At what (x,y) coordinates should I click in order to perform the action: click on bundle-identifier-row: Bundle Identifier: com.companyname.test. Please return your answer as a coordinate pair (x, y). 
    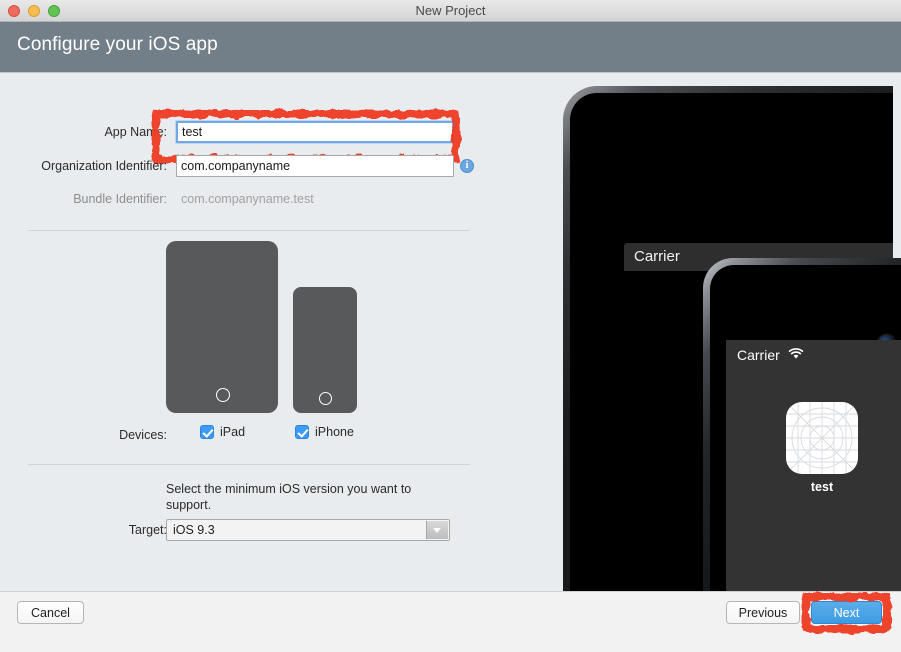
    Looking at the image, I should click on (254, 199).